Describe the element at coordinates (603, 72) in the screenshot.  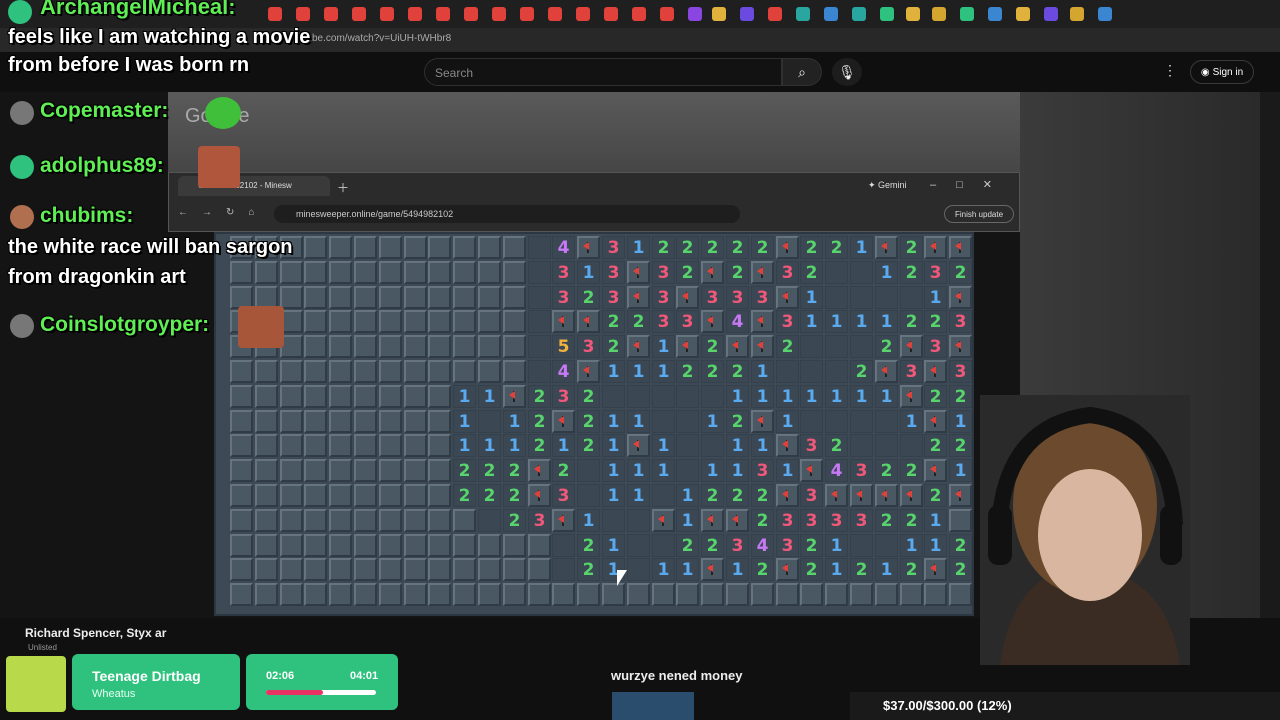
I see `search-input: Search` at that location.